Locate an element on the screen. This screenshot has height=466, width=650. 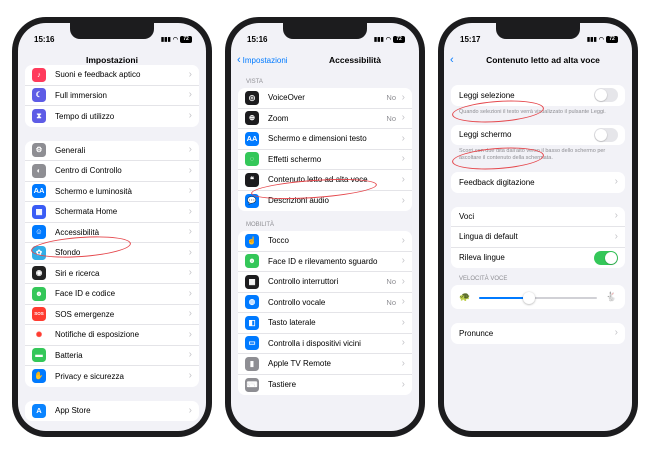
list-item: ▦ Schermata Home › is located at coordinates (112, 212).